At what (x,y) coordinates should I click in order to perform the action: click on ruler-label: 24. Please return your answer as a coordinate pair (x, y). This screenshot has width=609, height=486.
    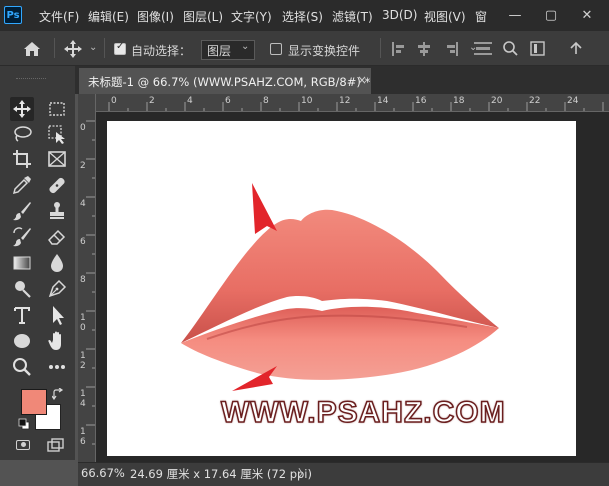
    Looking at the image, I should click on (573, 101).